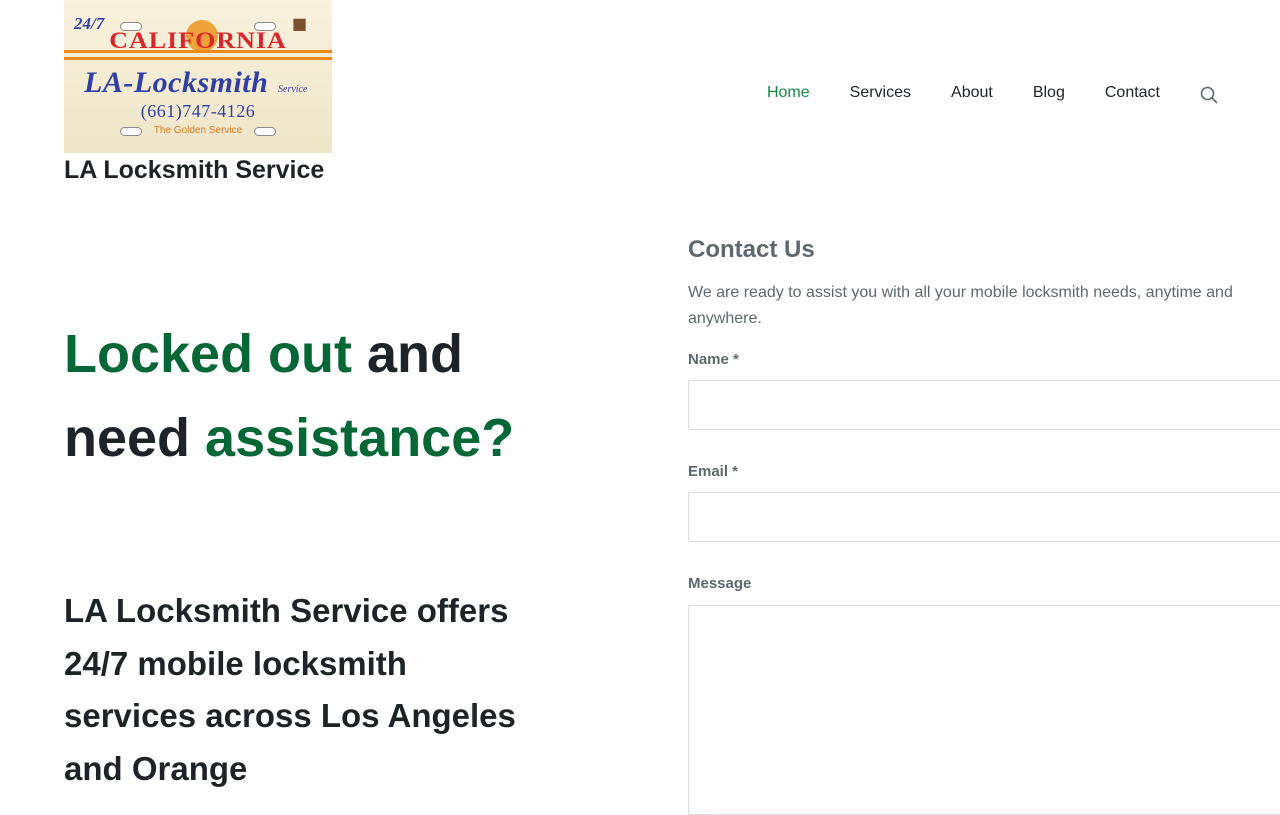 The image size is (1280, 815). What do you see at coordinates (984, 405) in the screenshot?
I see `name-input` at bounding box center [984, 405].